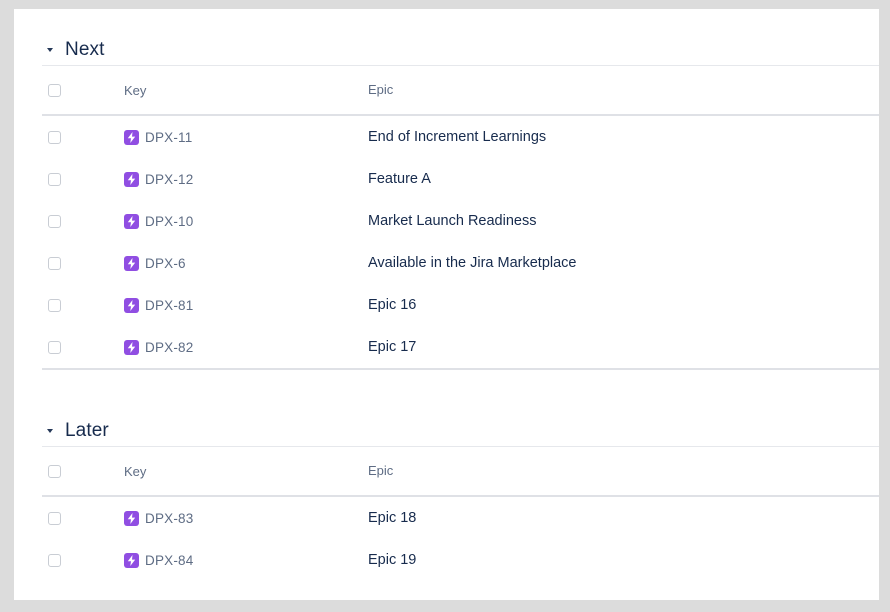  I want to click on issue-key-link: DPX-83, so click(169, 518).